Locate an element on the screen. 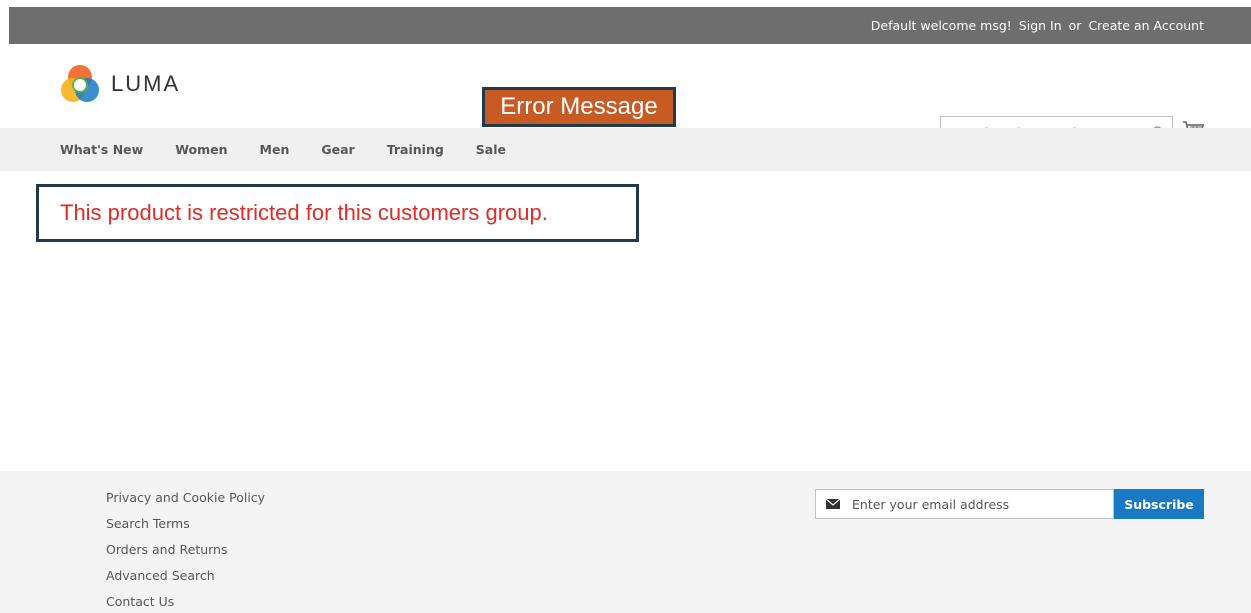 The height and width of the screenshot is (613, 1251). envelope-icon is located at coordinates (833, 504).